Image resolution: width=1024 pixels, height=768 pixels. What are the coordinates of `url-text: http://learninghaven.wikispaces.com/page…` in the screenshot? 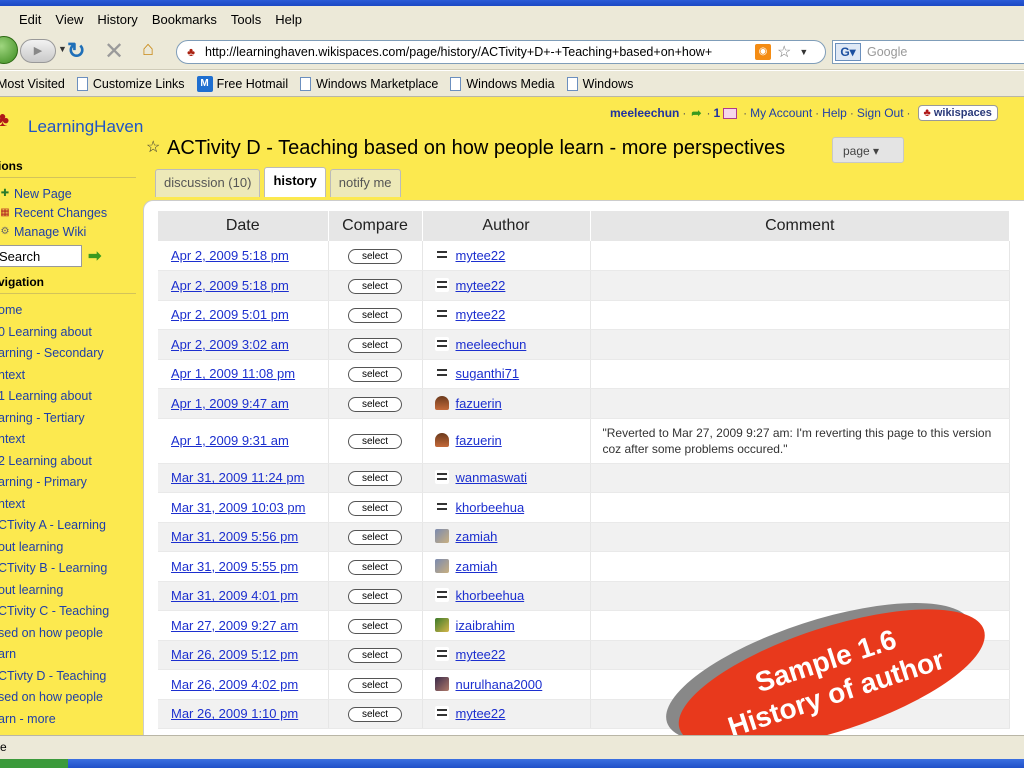 It's located at (479, 52).